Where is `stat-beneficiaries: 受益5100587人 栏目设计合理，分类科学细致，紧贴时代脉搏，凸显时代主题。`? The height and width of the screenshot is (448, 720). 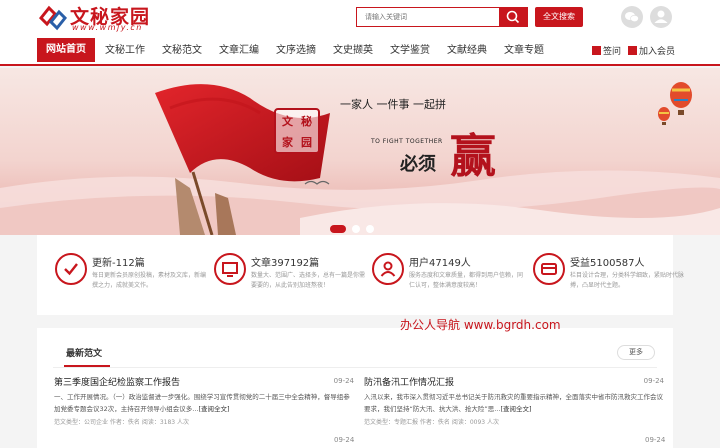 stat-beneficiaries: 受益5100587人 栏目设计合理，分类科学细致，紧贴时代脉搏，凸显时代主题。 is located at coordinates (610, 278).